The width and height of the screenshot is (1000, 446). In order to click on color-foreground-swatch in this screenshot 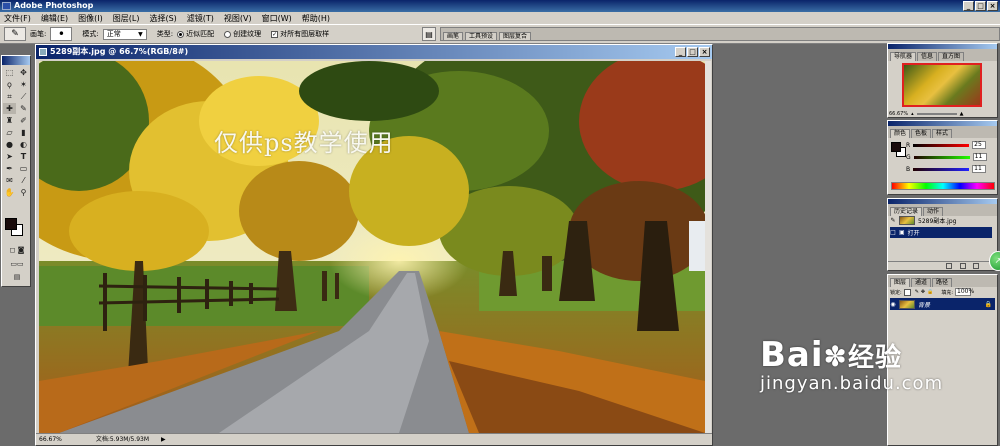, I will do `click(896, 147)`.